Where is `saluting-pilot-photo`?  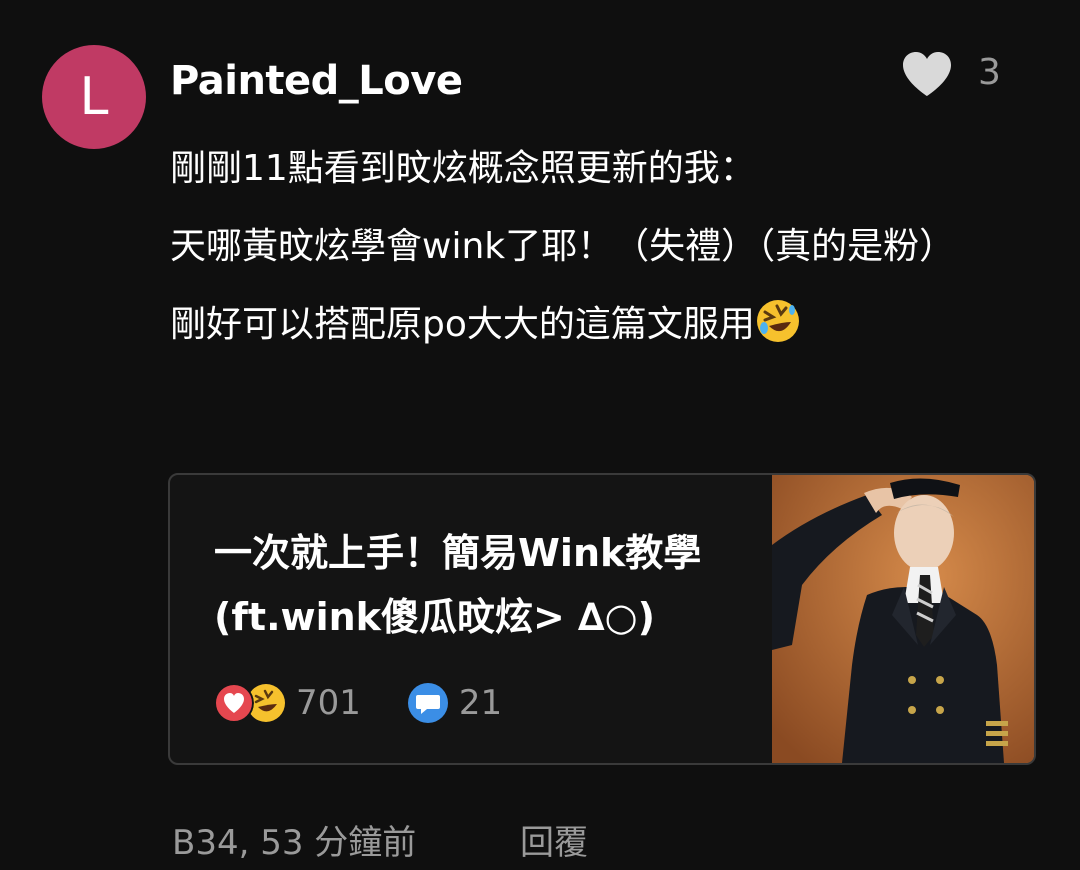
saluting-pilot-photo is located at coordinates (903, 619).